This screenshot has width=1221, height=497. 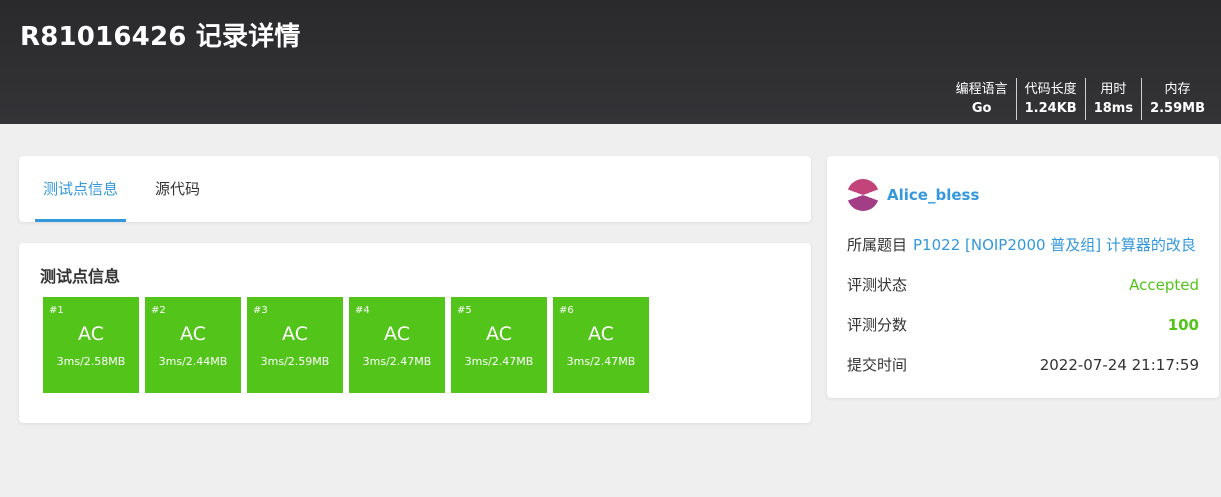 What do you see at coordinates (91, 361) in the screenshot?
I see `testcase-detail: 3ms/2.58MB` at bounding box center [91, 361].